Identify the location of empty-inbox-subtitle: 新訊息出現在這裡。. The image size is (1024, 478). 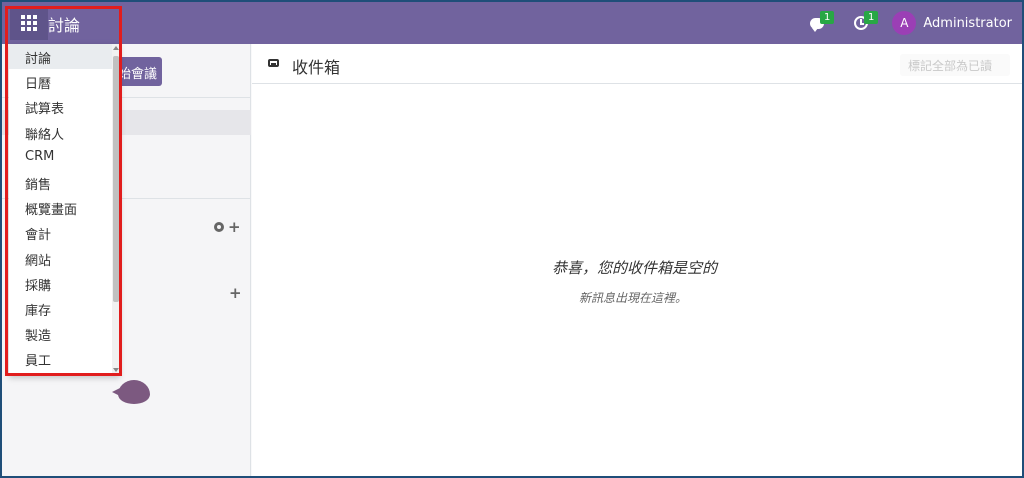
(633, 298).